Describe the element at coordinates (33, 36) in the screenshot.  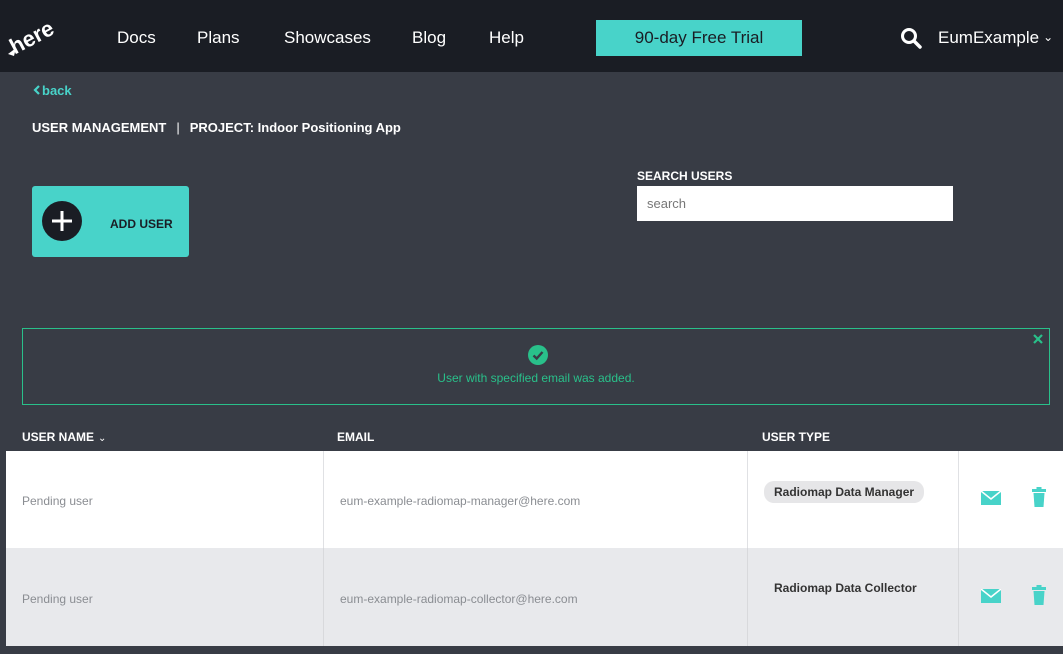
I see `here-logo: here` at that location.